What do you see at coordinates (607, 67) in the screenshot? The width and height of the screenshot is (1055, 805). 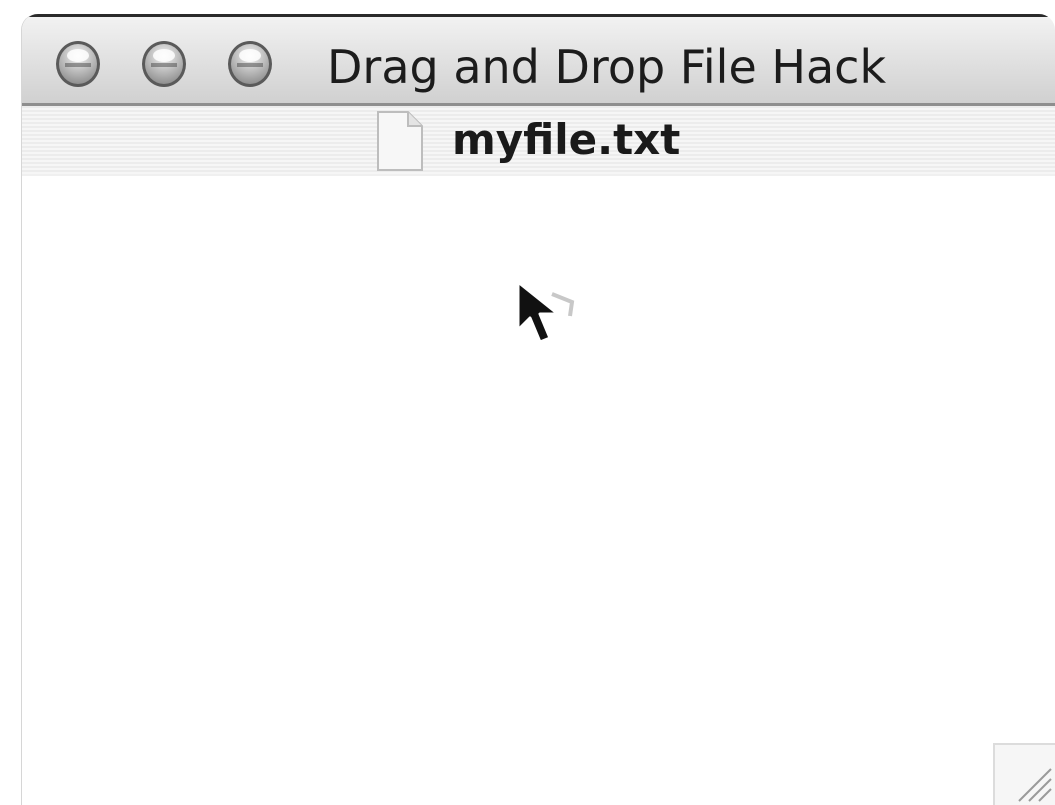 I see `window-title: Drag and Drop File Hack` at bounding box center [607, 67].